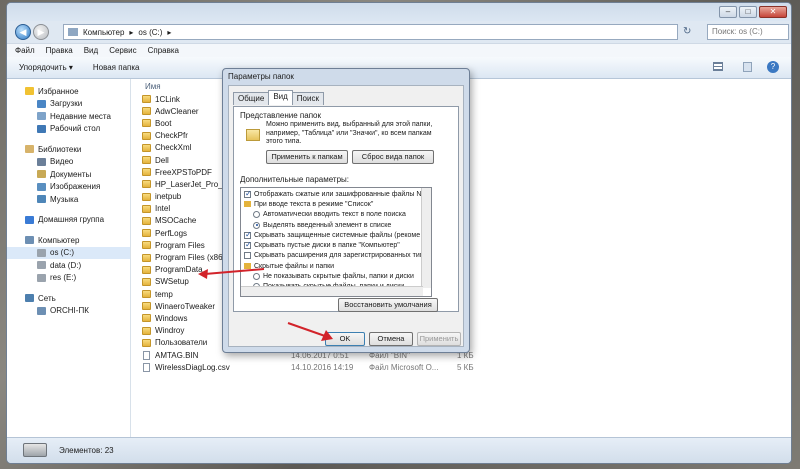  I want to click on arrowhead-left, so click(203, 274).